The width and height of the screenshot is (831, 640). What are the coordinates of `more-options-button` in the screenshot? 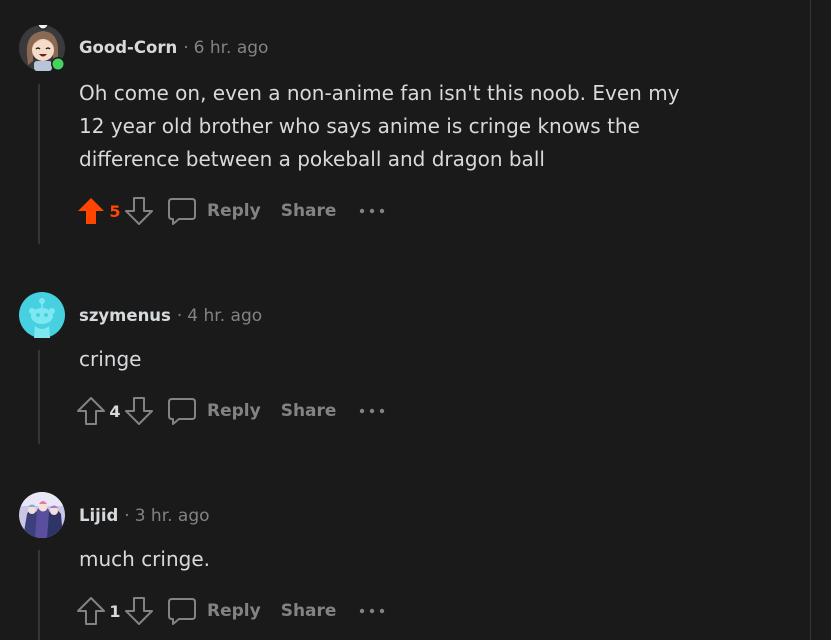 It's located at (372, 611).